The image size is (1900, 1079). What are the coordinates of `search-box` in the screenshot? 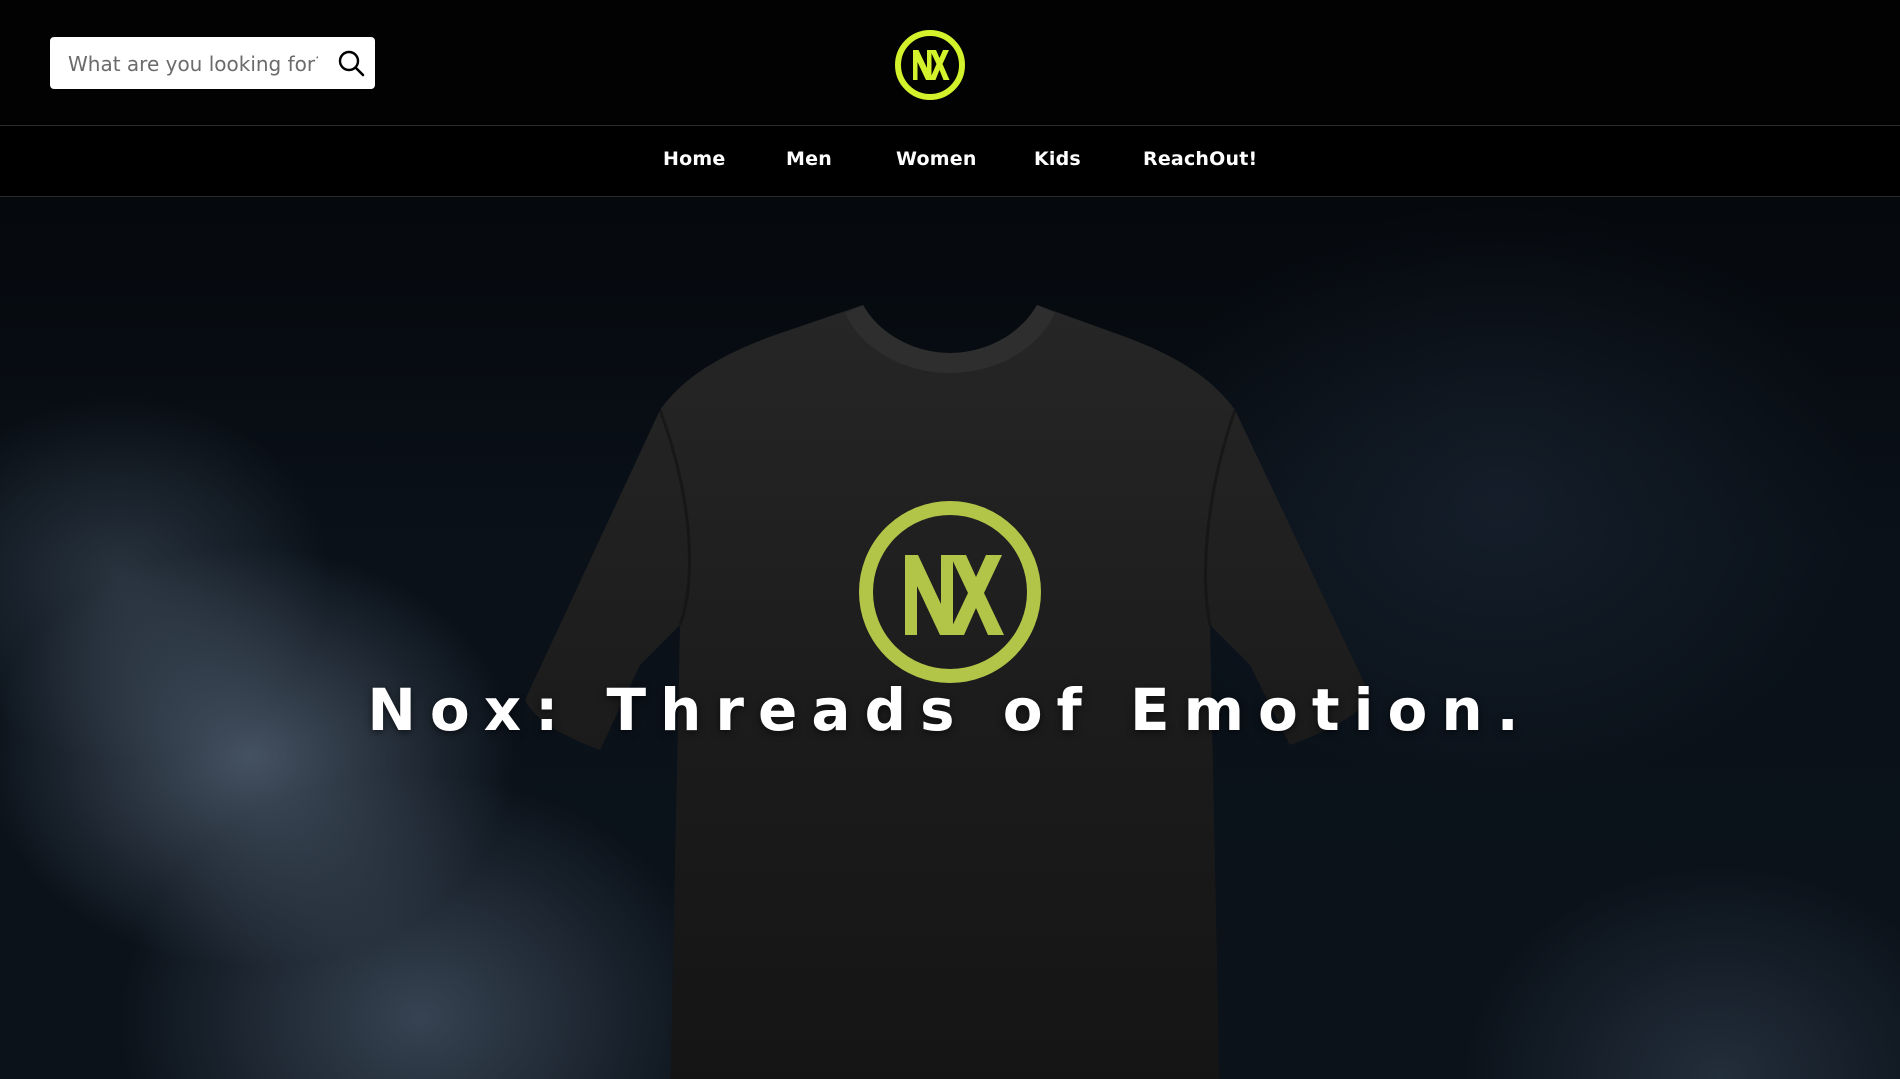 It's located at (212, 64).